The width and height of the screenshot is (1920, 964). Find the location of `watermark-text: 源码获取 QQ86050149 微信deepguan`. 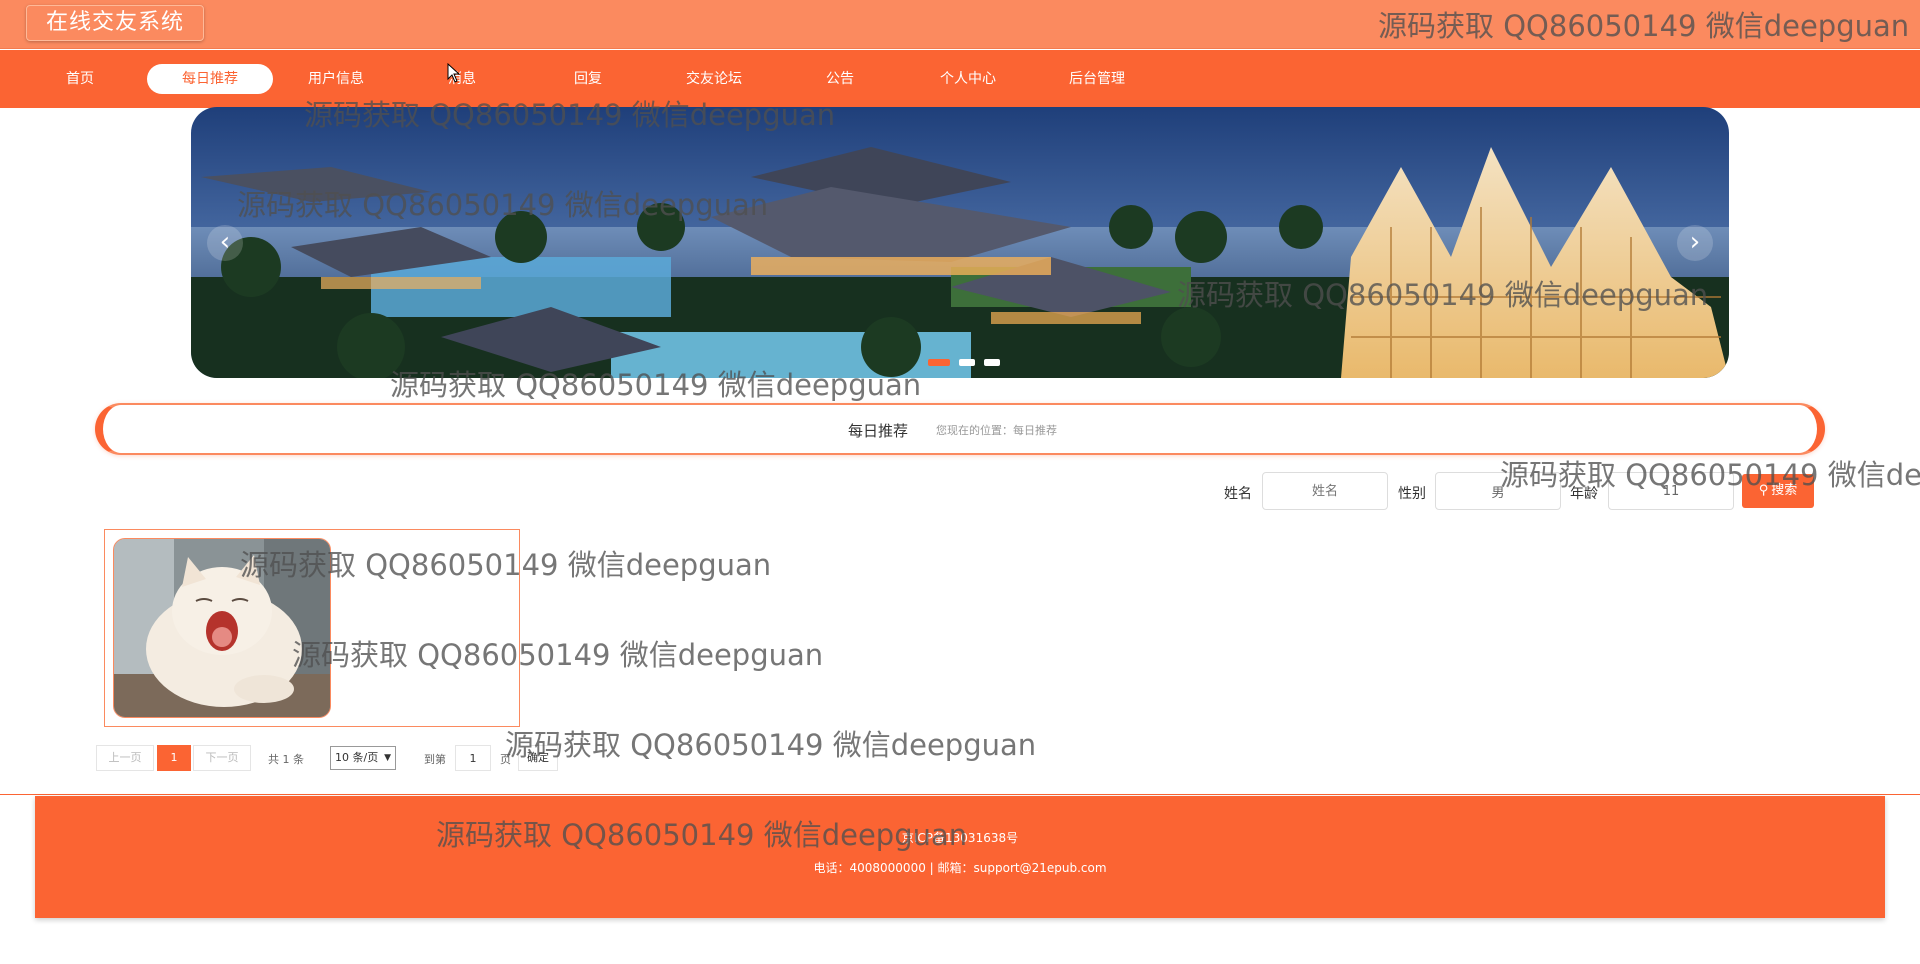

watermark-text: 源码获取 QQ86050149 微信deepguan is located at coordinates (771, 745).